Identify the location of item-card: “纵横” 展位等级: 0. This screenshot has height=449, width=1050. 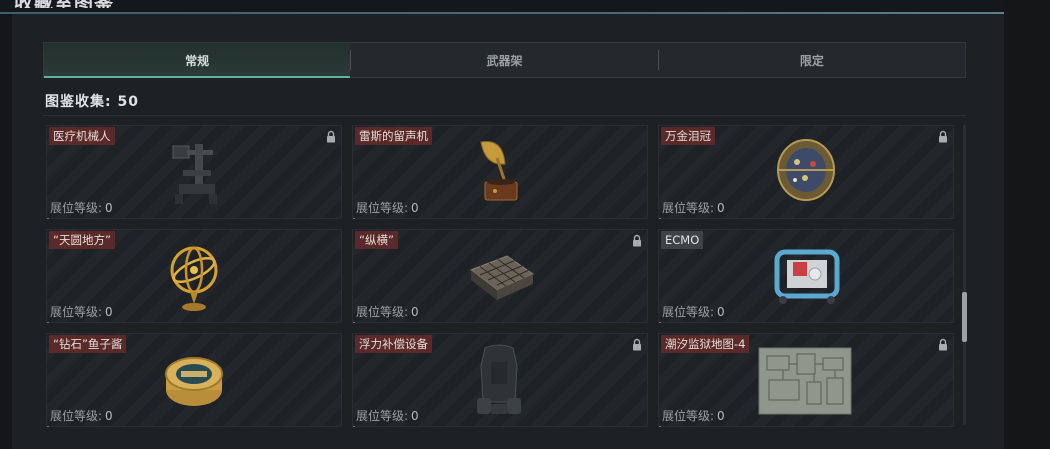
(500, 276).